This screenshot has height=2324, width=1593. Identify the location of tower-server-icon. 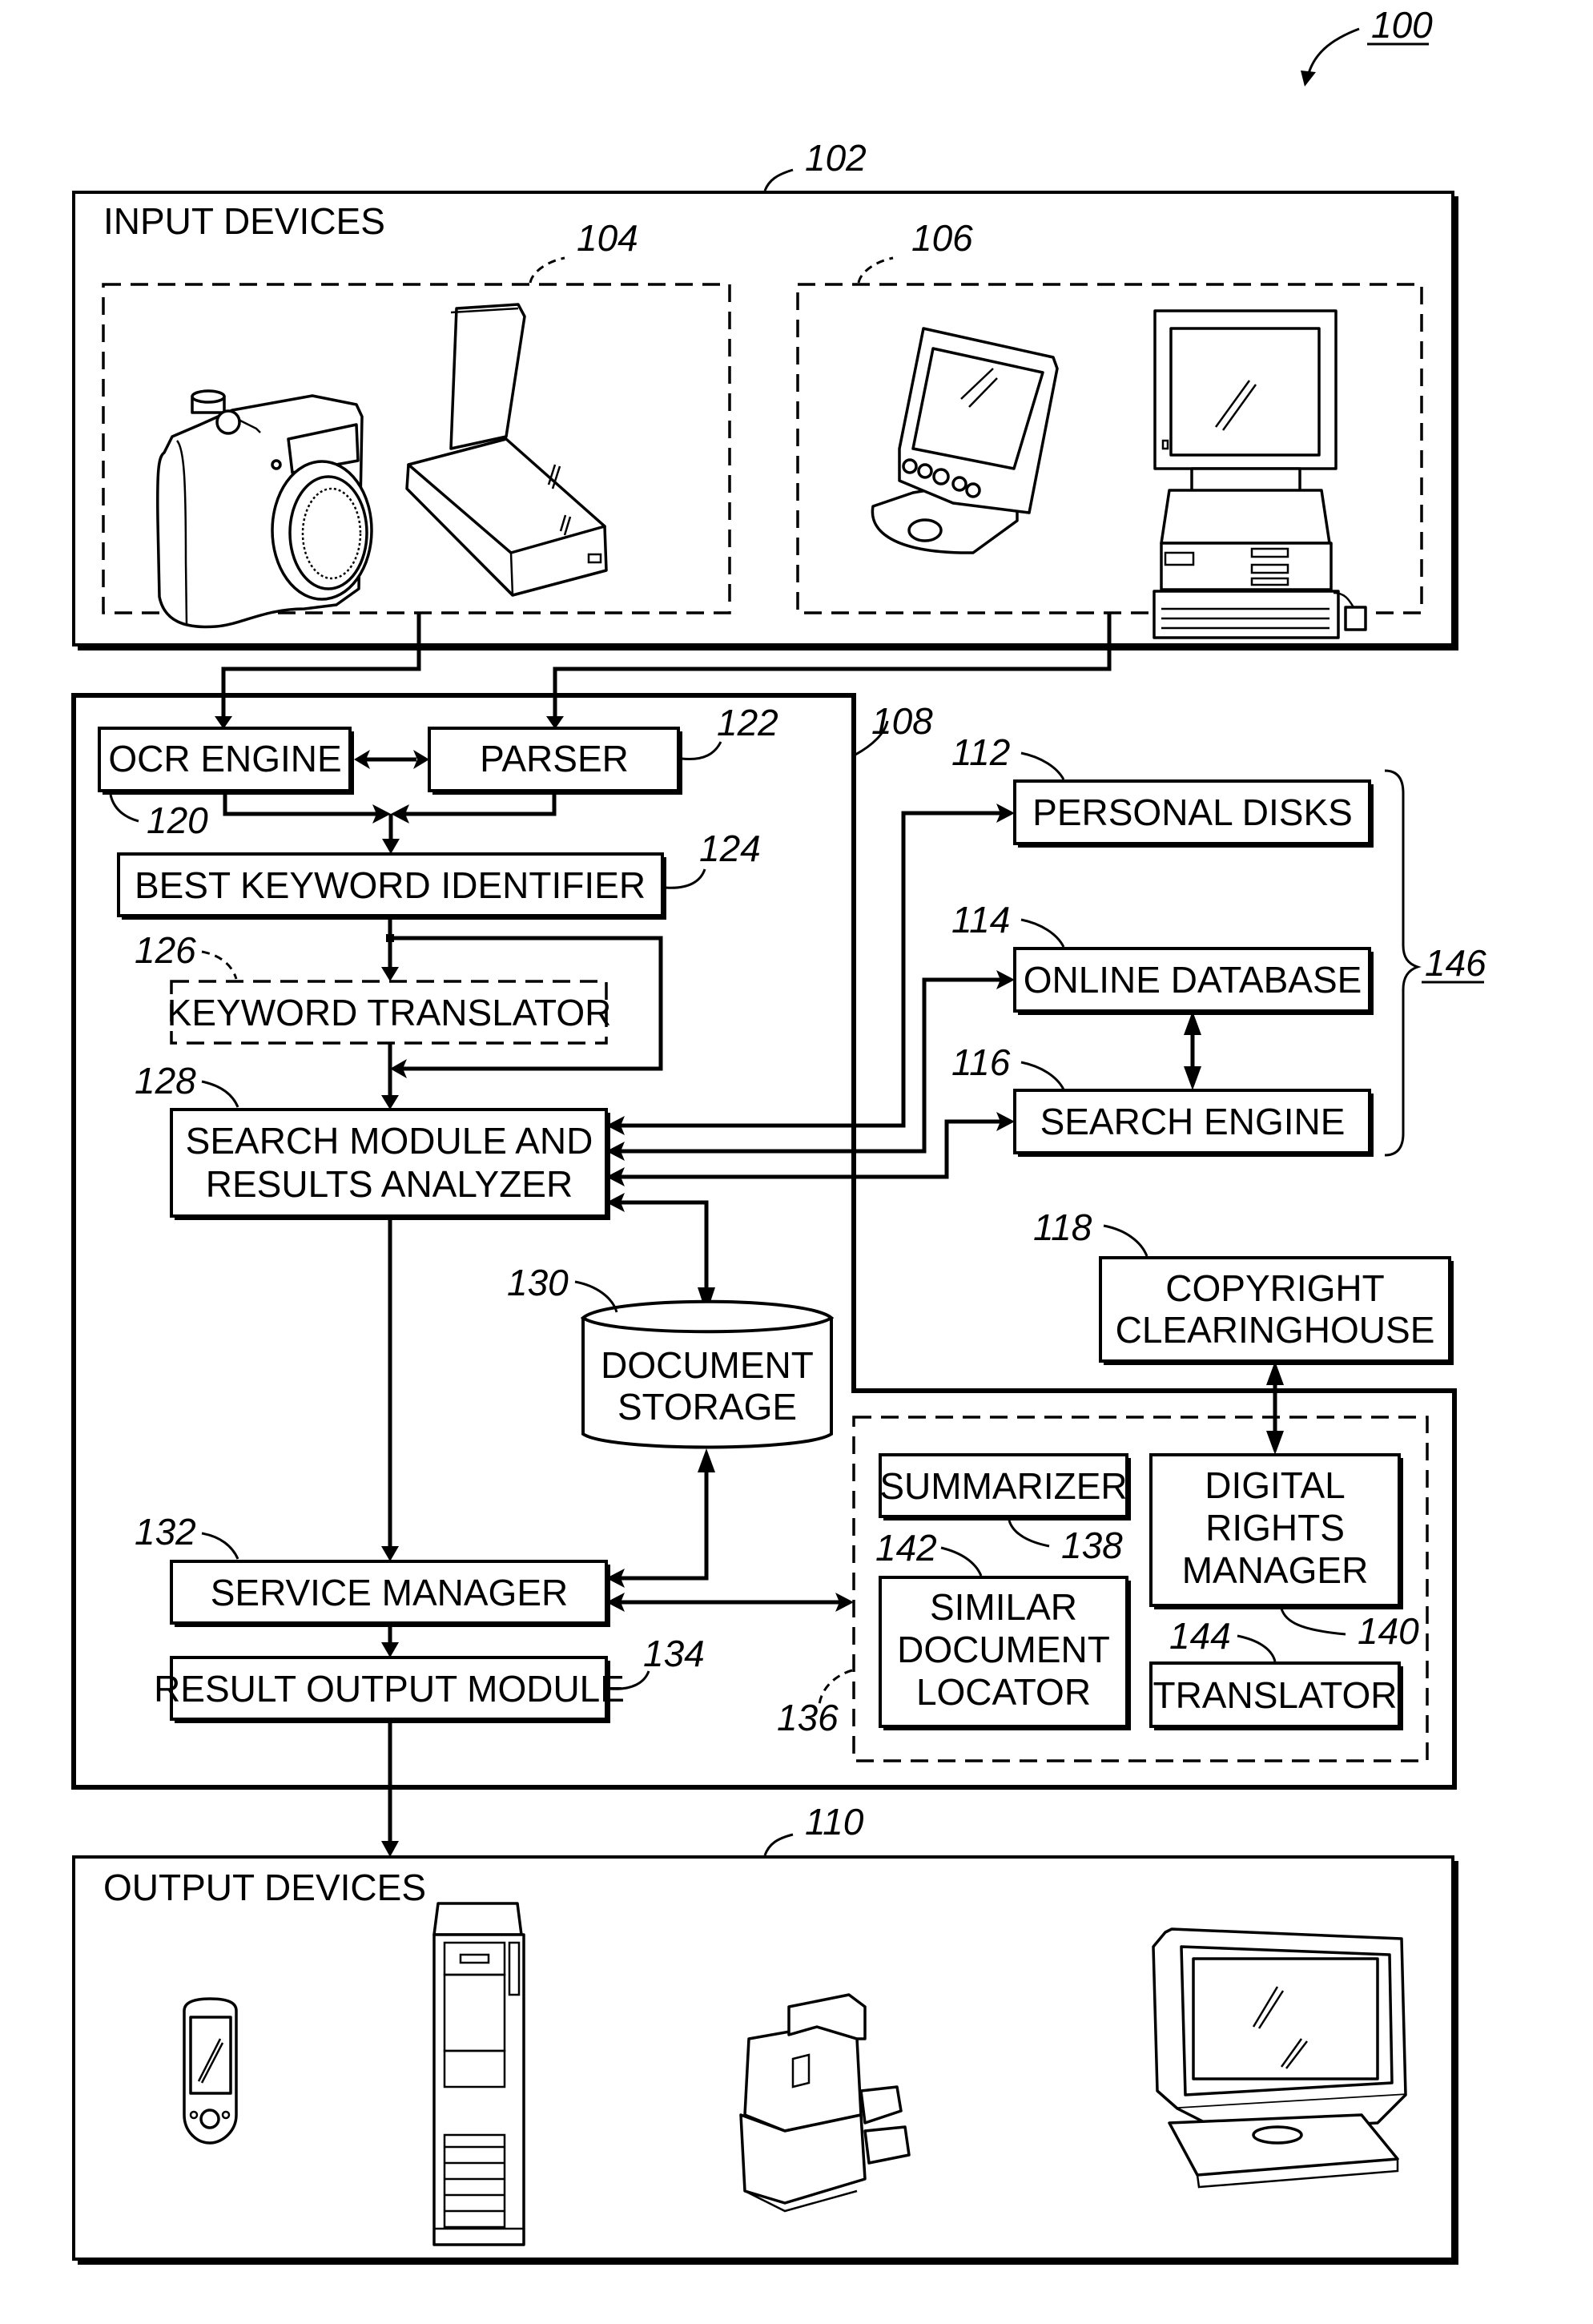
(478, 2074).